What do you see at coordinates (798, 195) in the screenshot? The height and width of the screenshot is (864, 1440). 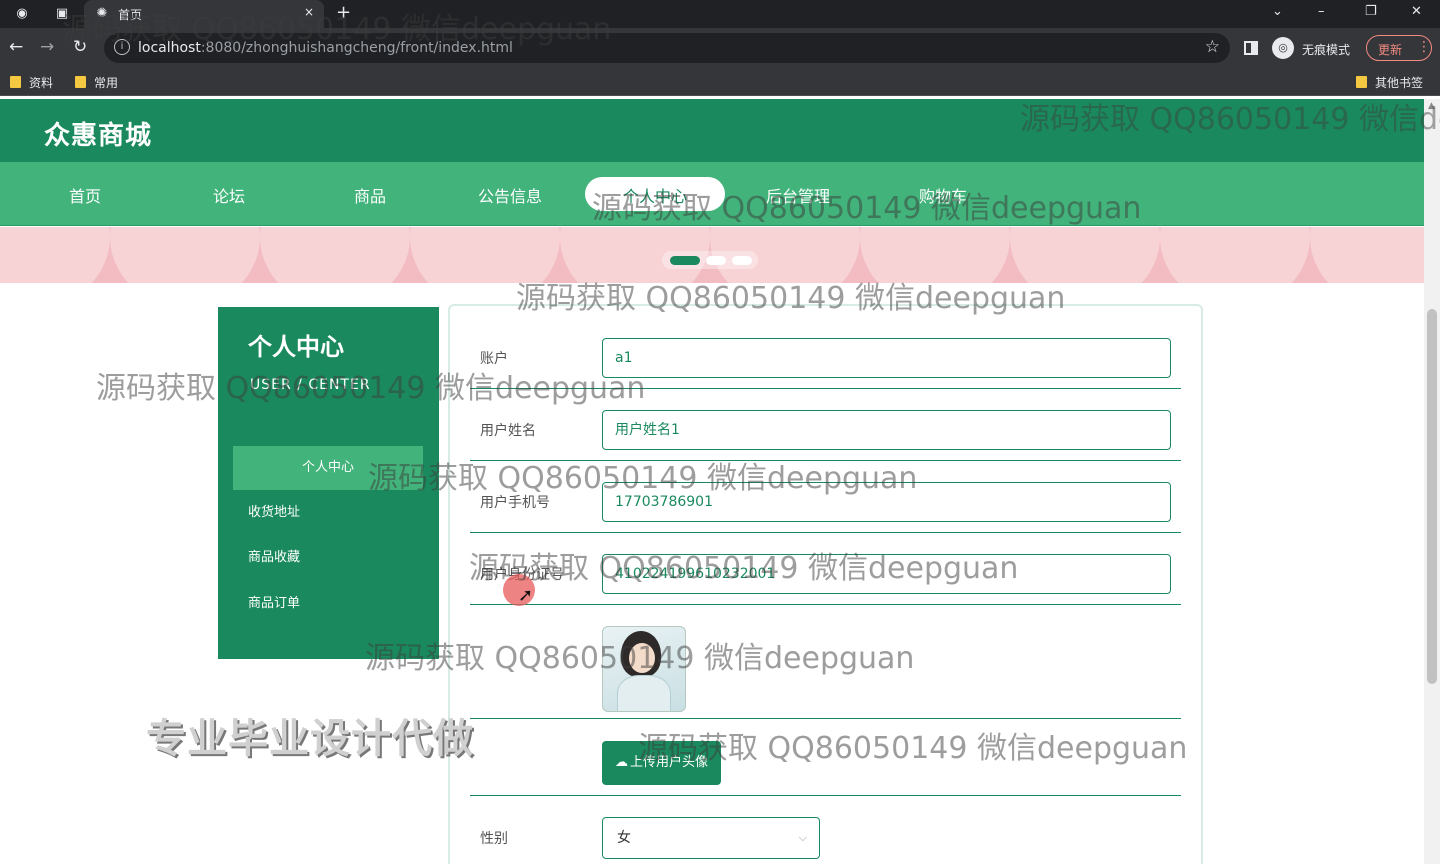 I see `nav-admin: 后台管理` at bounding box center [798, 195].